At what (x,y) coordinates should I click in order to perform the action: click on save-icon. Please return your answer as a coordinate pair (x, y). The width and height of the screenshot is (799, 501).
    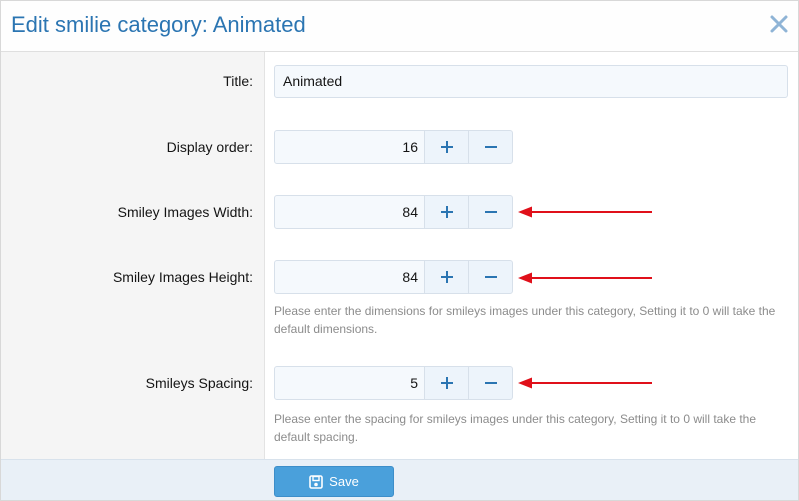
    Looking at the image, I should click on (316, 481).